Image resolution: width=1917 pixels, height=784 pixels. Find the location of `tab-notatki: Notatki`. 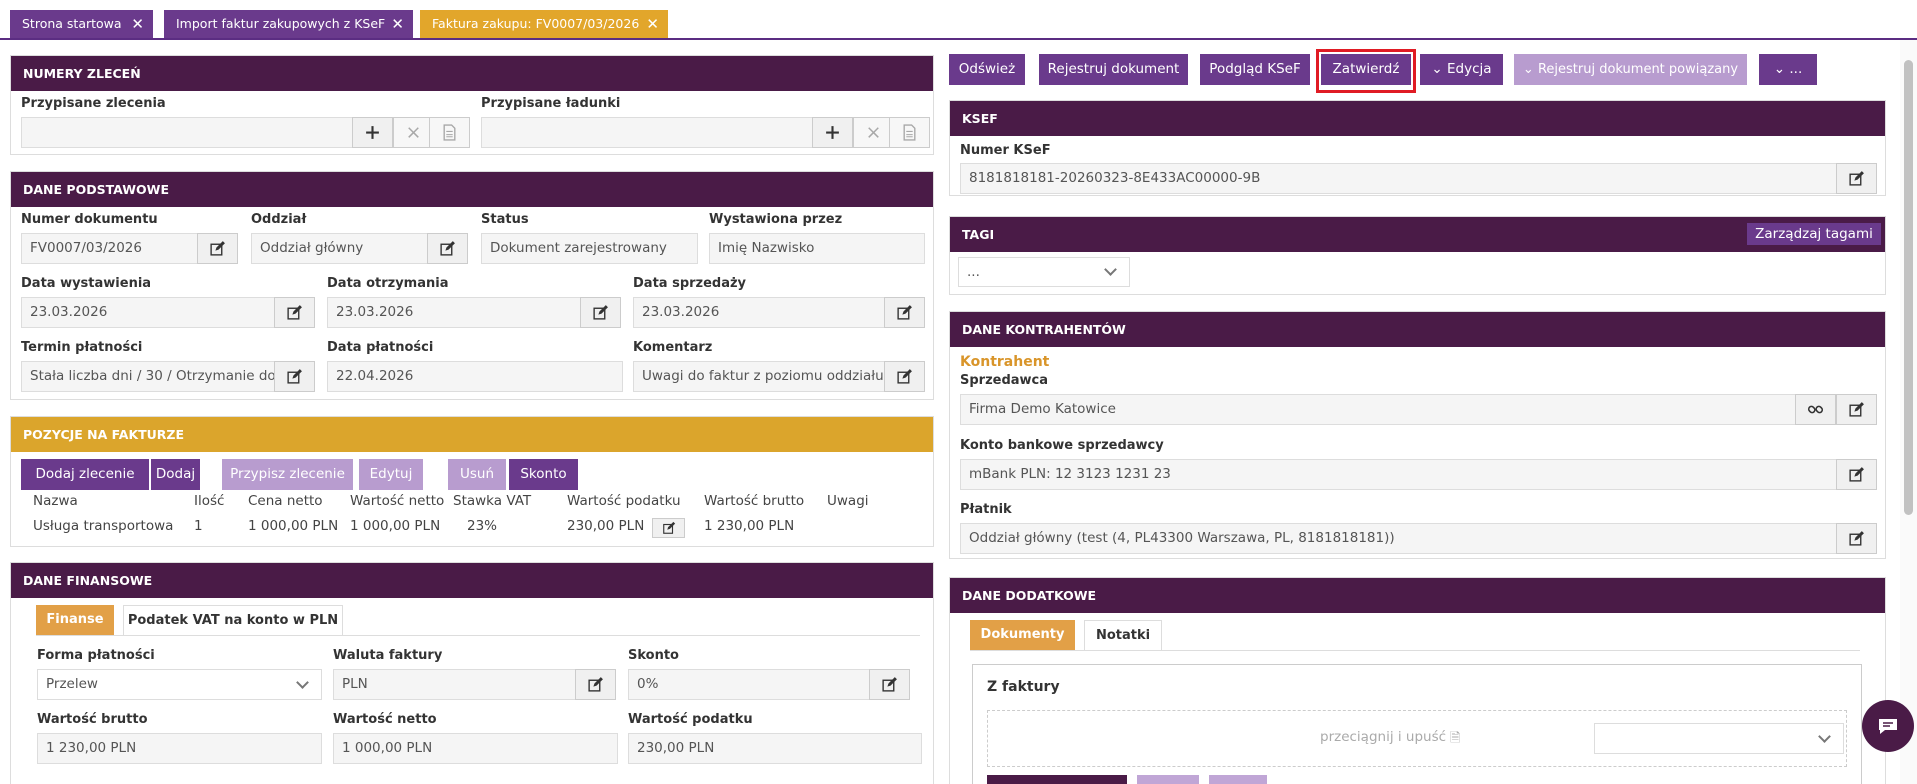

tab-notatki: Notatki is located at coordinates (1123, 635).